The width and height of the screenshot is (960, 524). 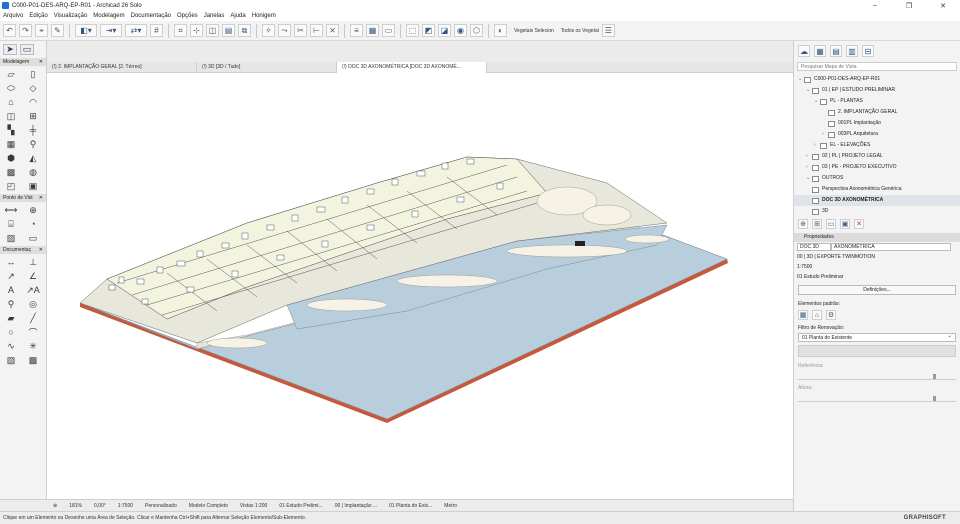 What do you see at coordinates (608, 30) in the screenshot?
I see `layer-settings-icon: ☰` at bounding box center [608, 30].